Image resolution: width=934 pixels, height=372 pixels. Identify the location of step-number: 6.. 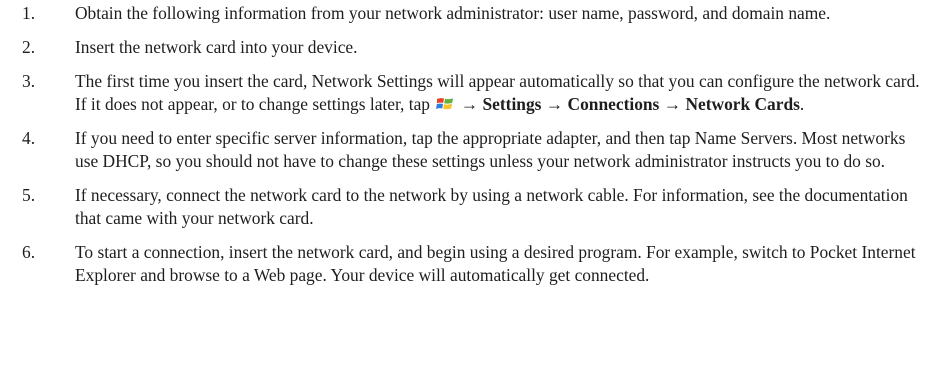
(29, 252).